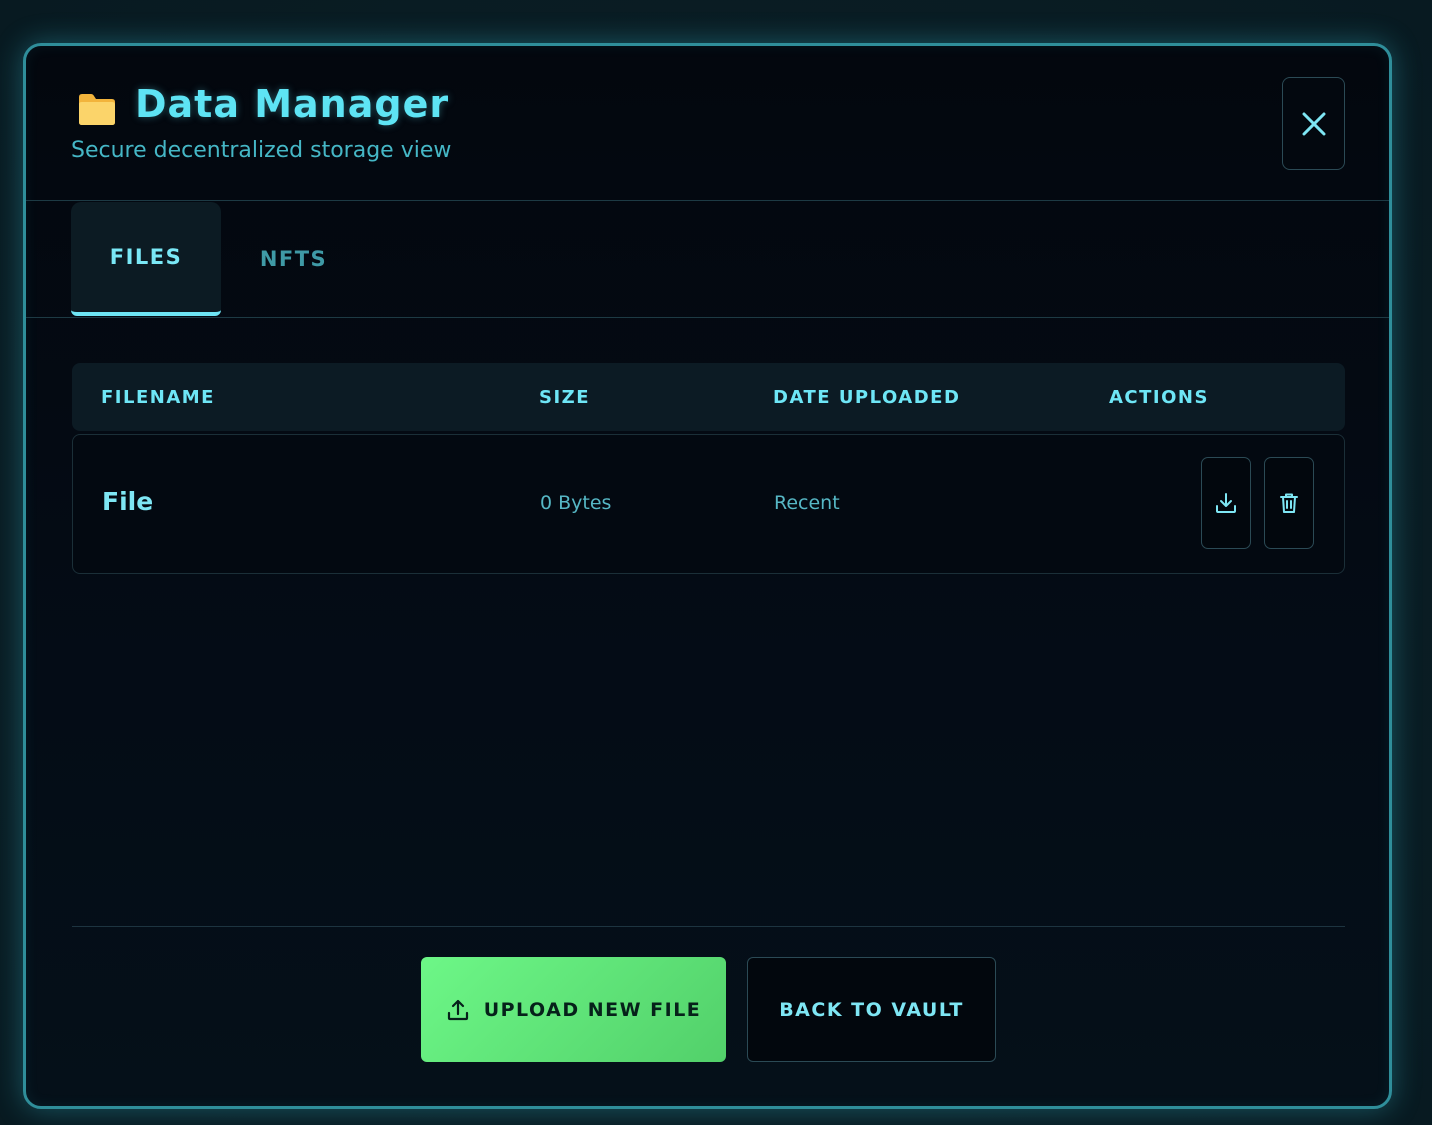 This screenshot has height=1125, width=1432. I want to click on trash-icon, so click(1289, 503).